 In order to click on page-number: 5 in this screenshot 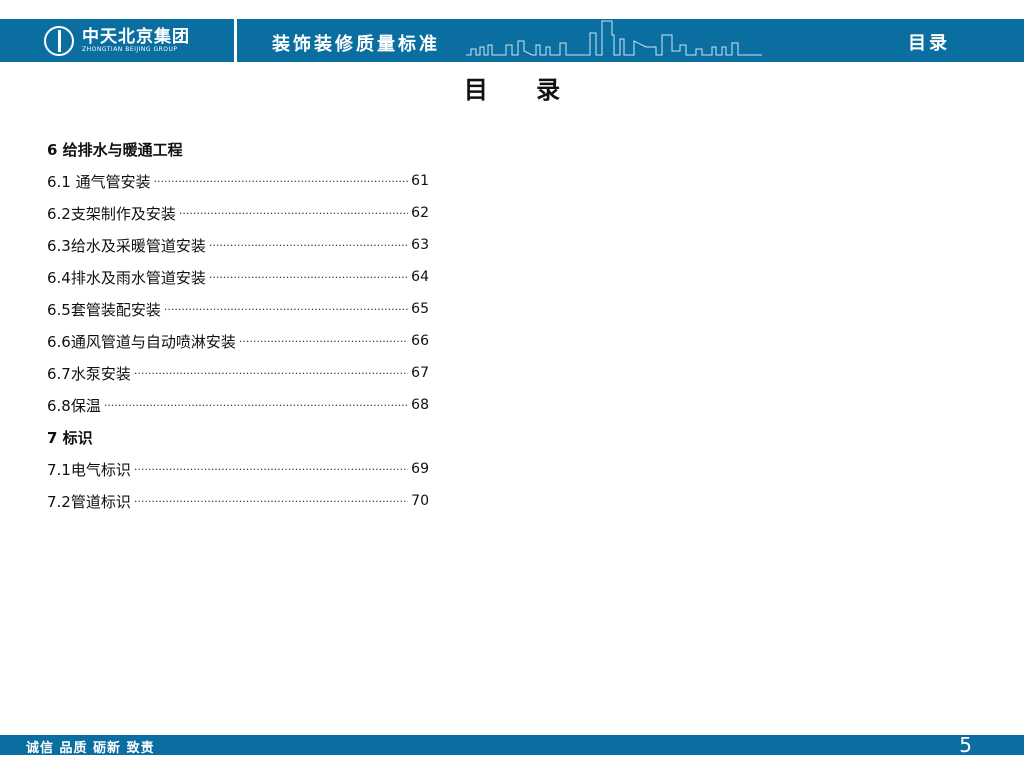, I will do `click(965, 745)`.